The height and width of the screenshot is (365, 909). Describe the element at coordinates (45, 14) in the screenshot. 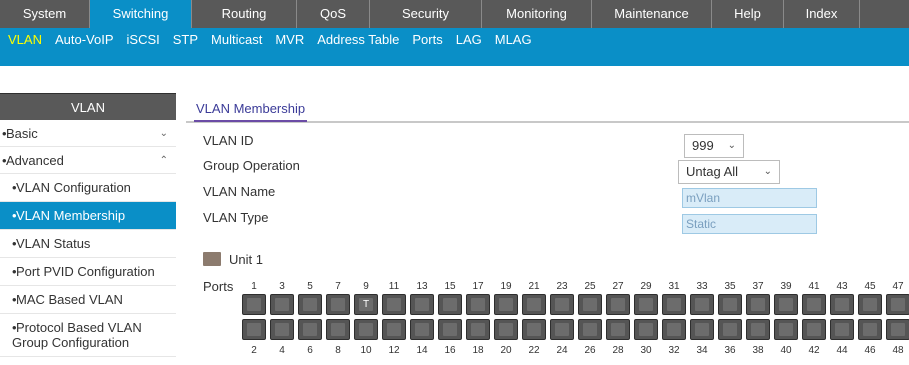

I see `nav-tab-system: System` at that location.